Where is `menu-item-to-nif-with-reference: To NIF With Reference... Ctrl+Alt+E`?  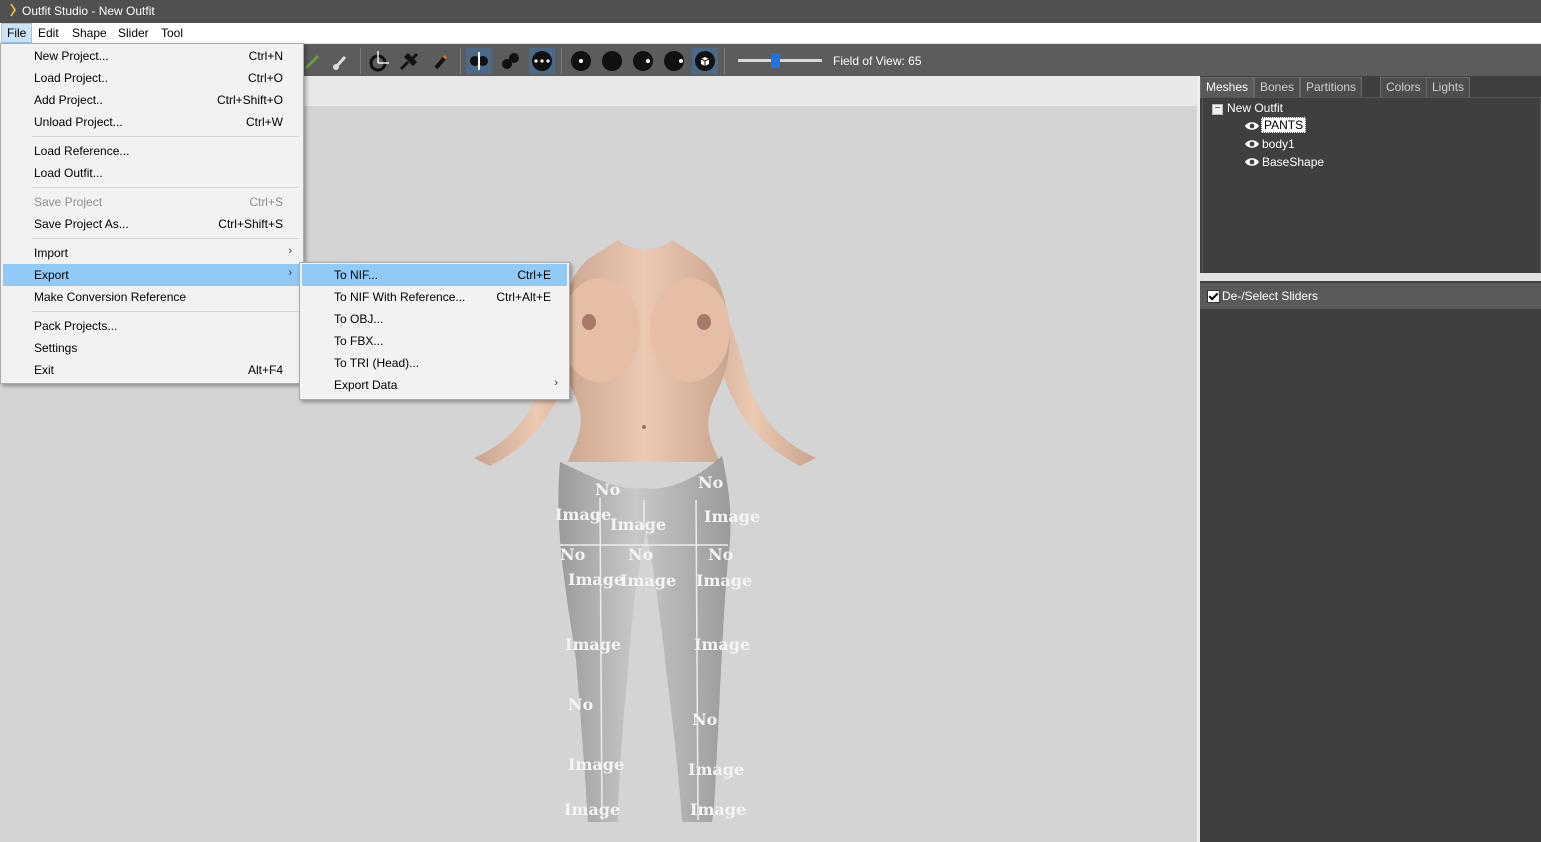 menu-item-to-nif-with-reference: To NIF With Reference... Ctrl+Alt+E is located at coordinates (434, 297).